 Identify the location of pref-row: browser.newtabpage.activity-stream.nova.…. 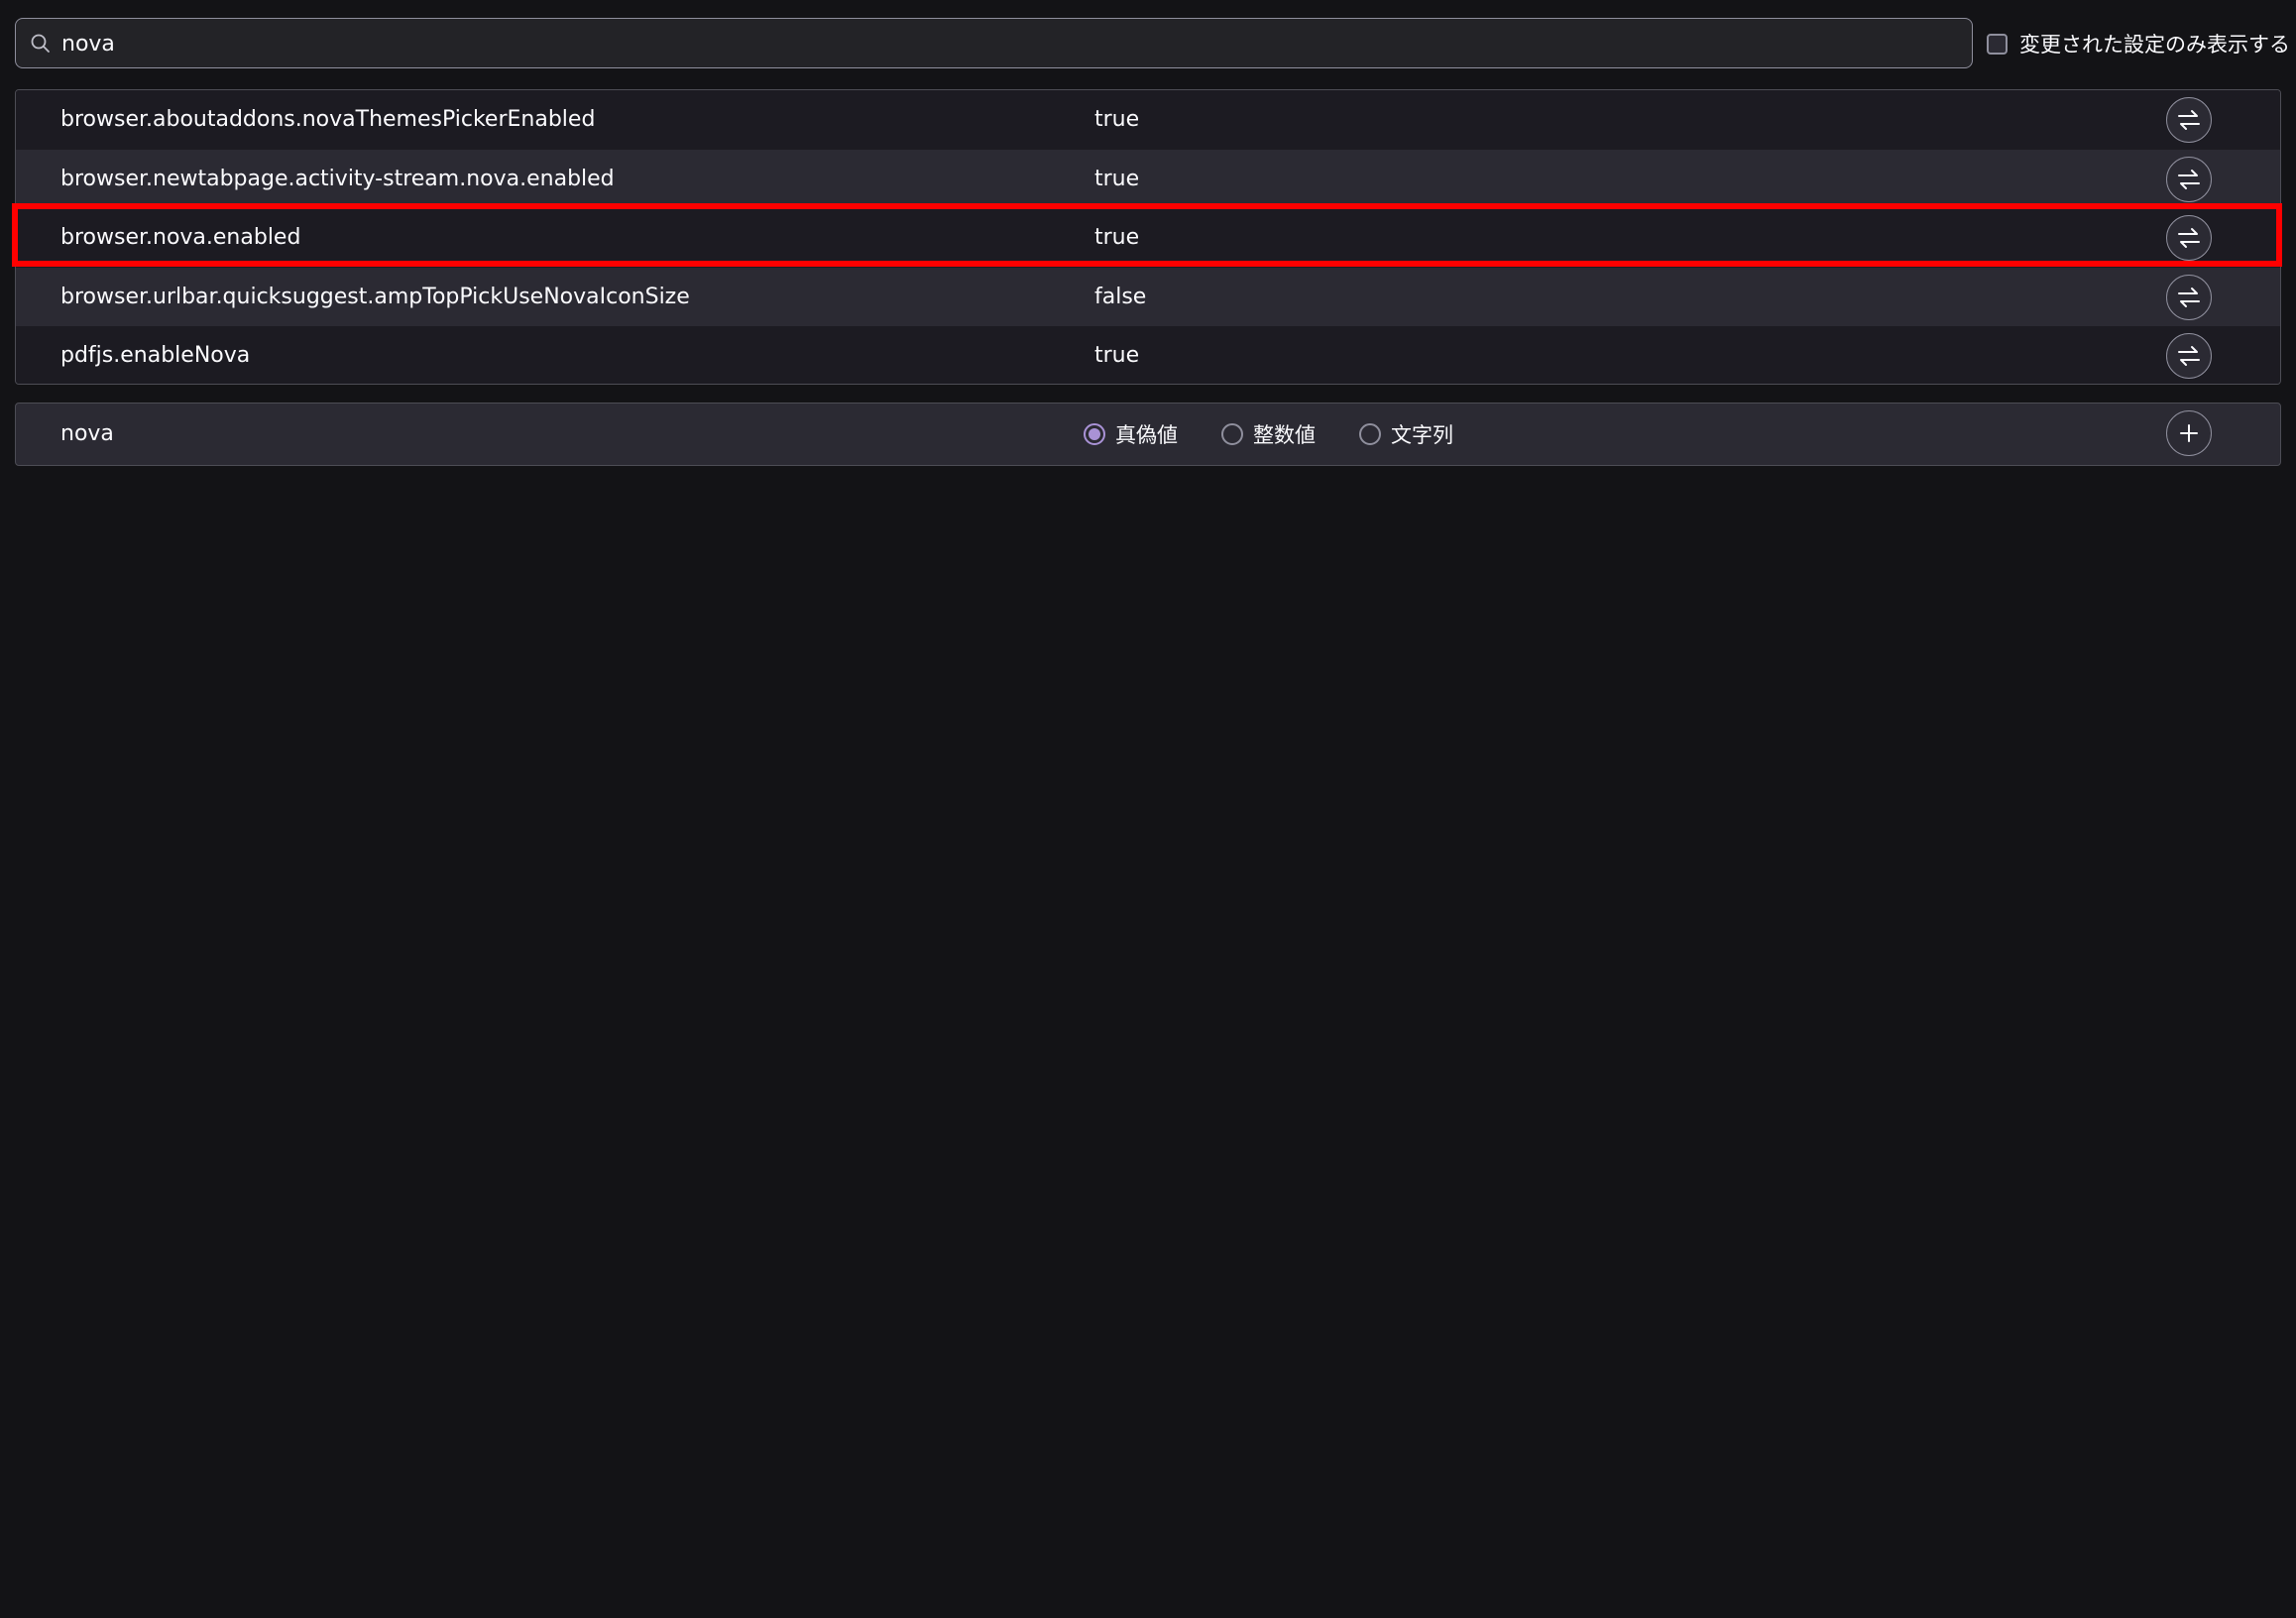
(1148, 179).